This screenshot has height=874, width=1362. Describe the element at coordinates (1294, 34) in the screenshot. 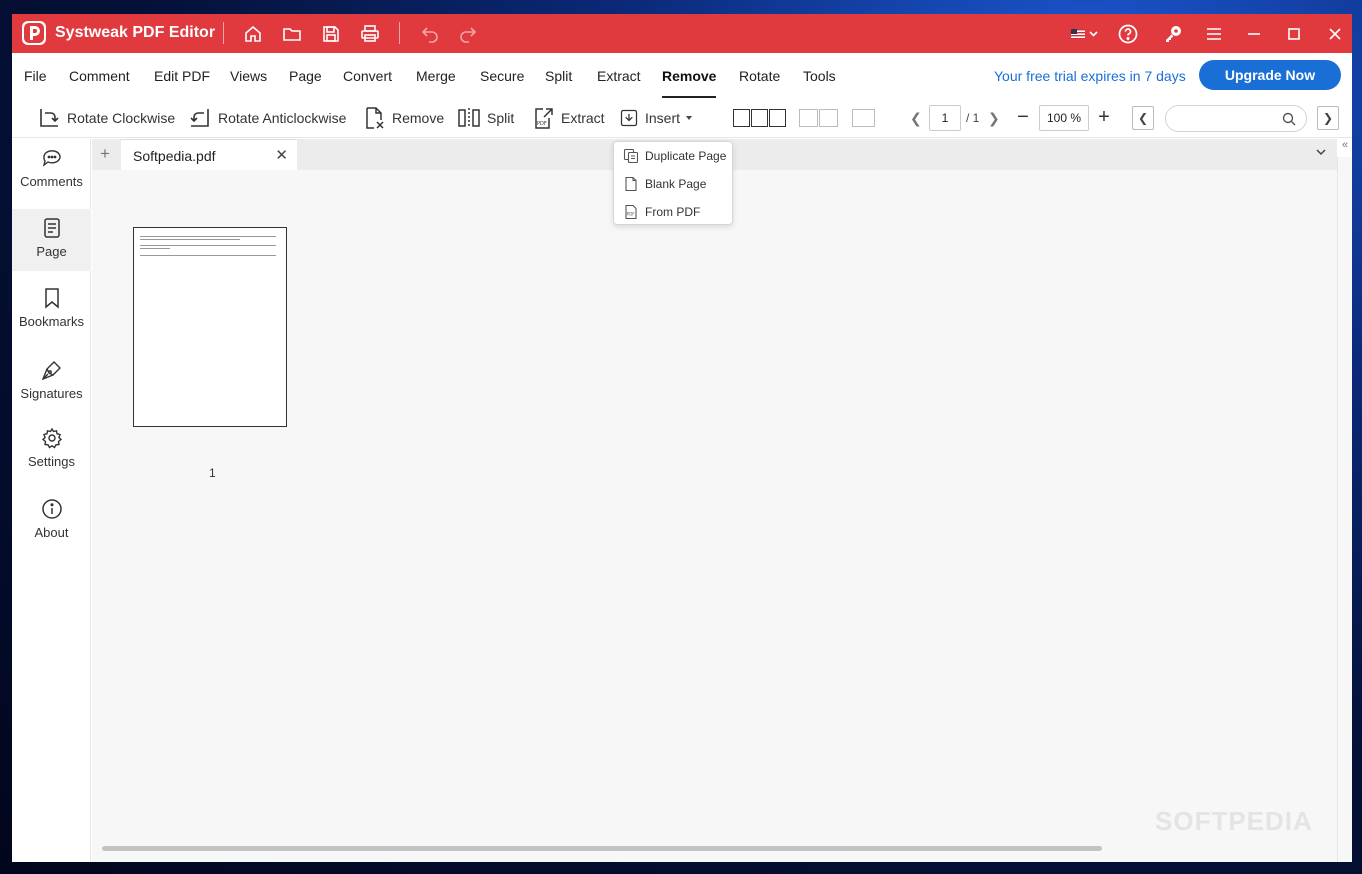

I see `maximize-icon` at that location.